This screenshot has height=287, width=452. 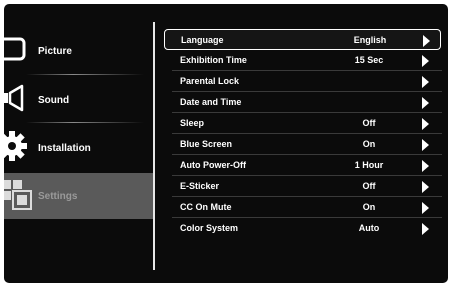 I want to click on row-value: Auto, so click(x=369, y=228).